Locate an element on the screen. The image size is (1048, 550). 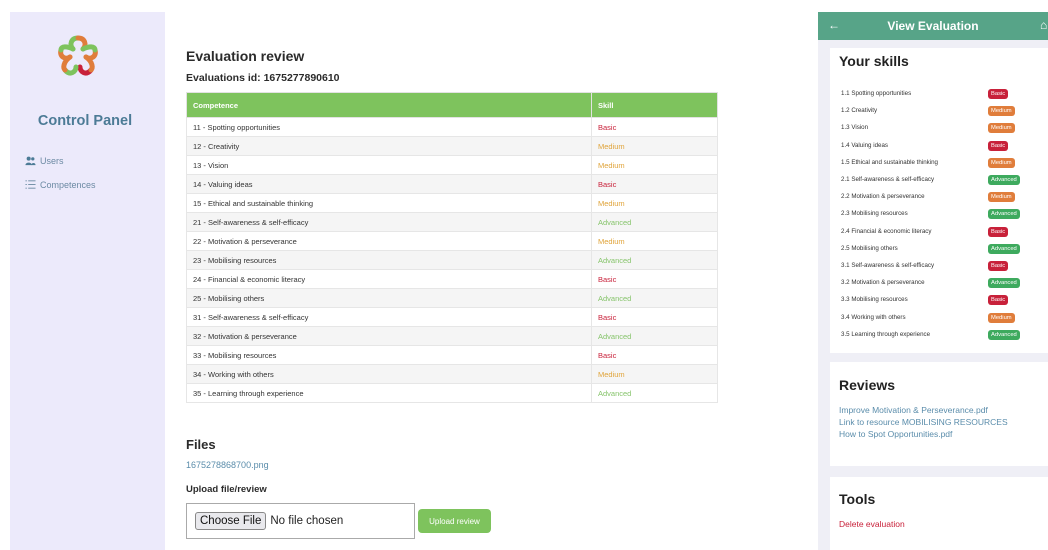
table-row: 32 - Motivation & perseverance Advanced is located at coordinates (452, 336).